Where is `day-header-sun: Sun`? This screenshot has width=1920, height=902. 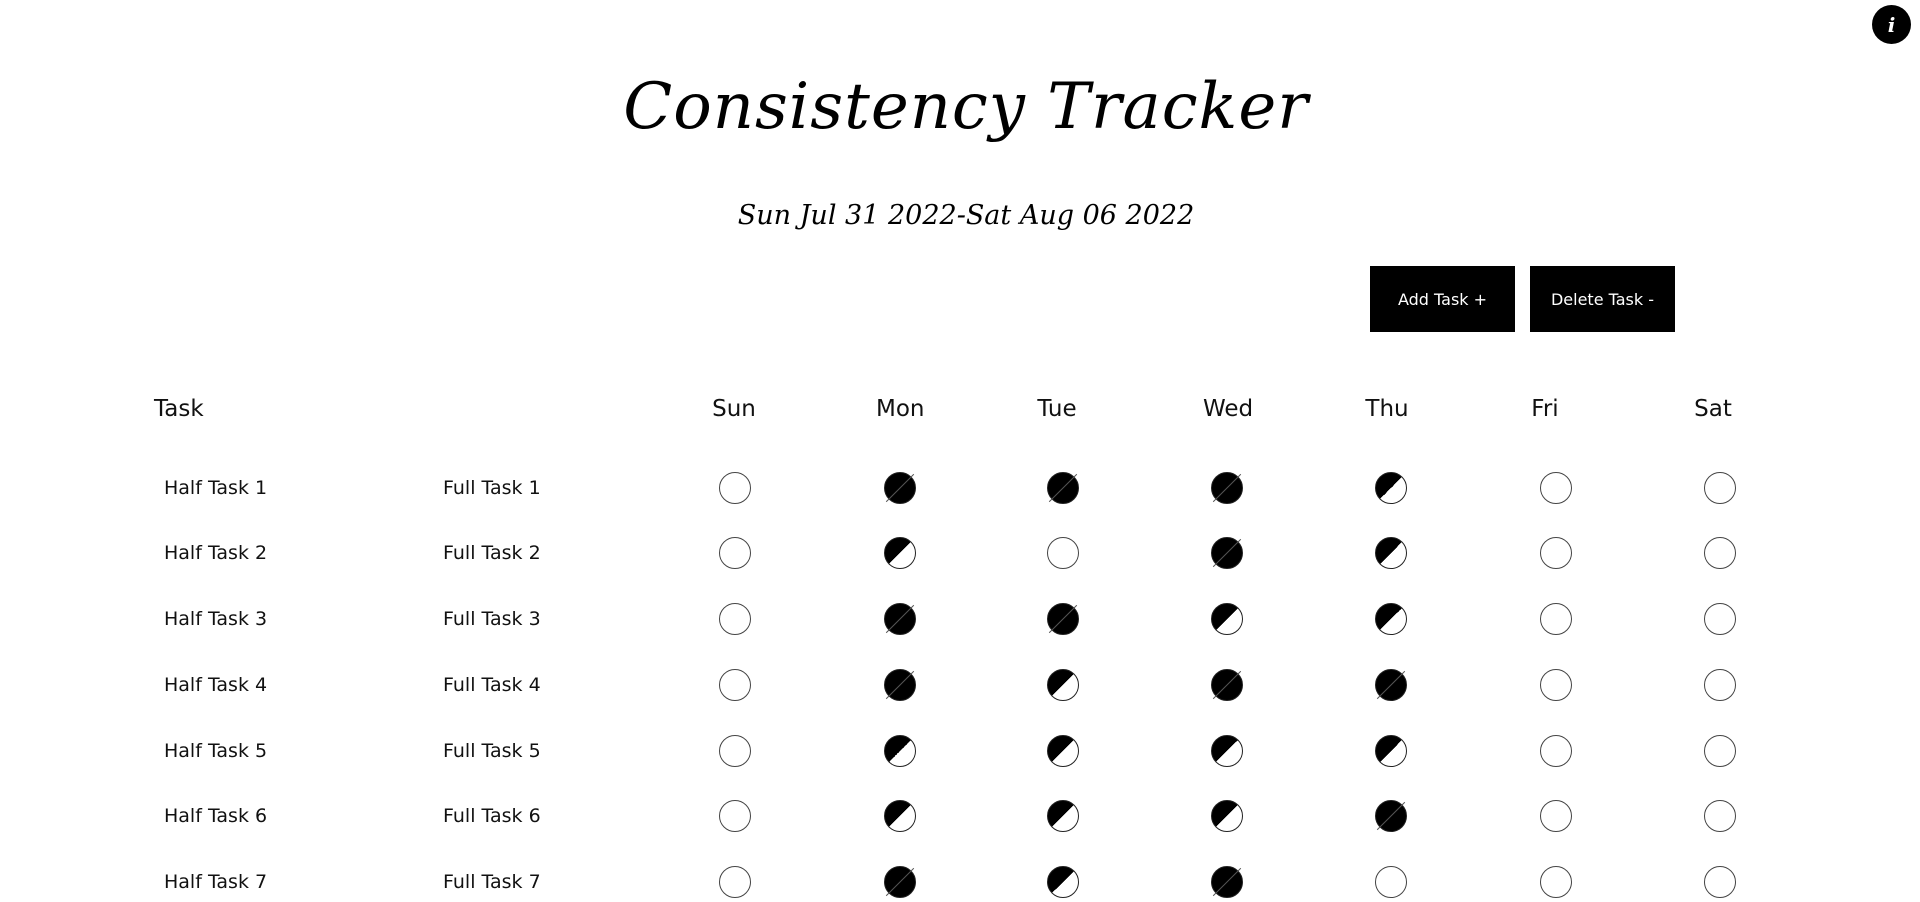 day-header-sun: Sun is located at coordinates (734, 409).